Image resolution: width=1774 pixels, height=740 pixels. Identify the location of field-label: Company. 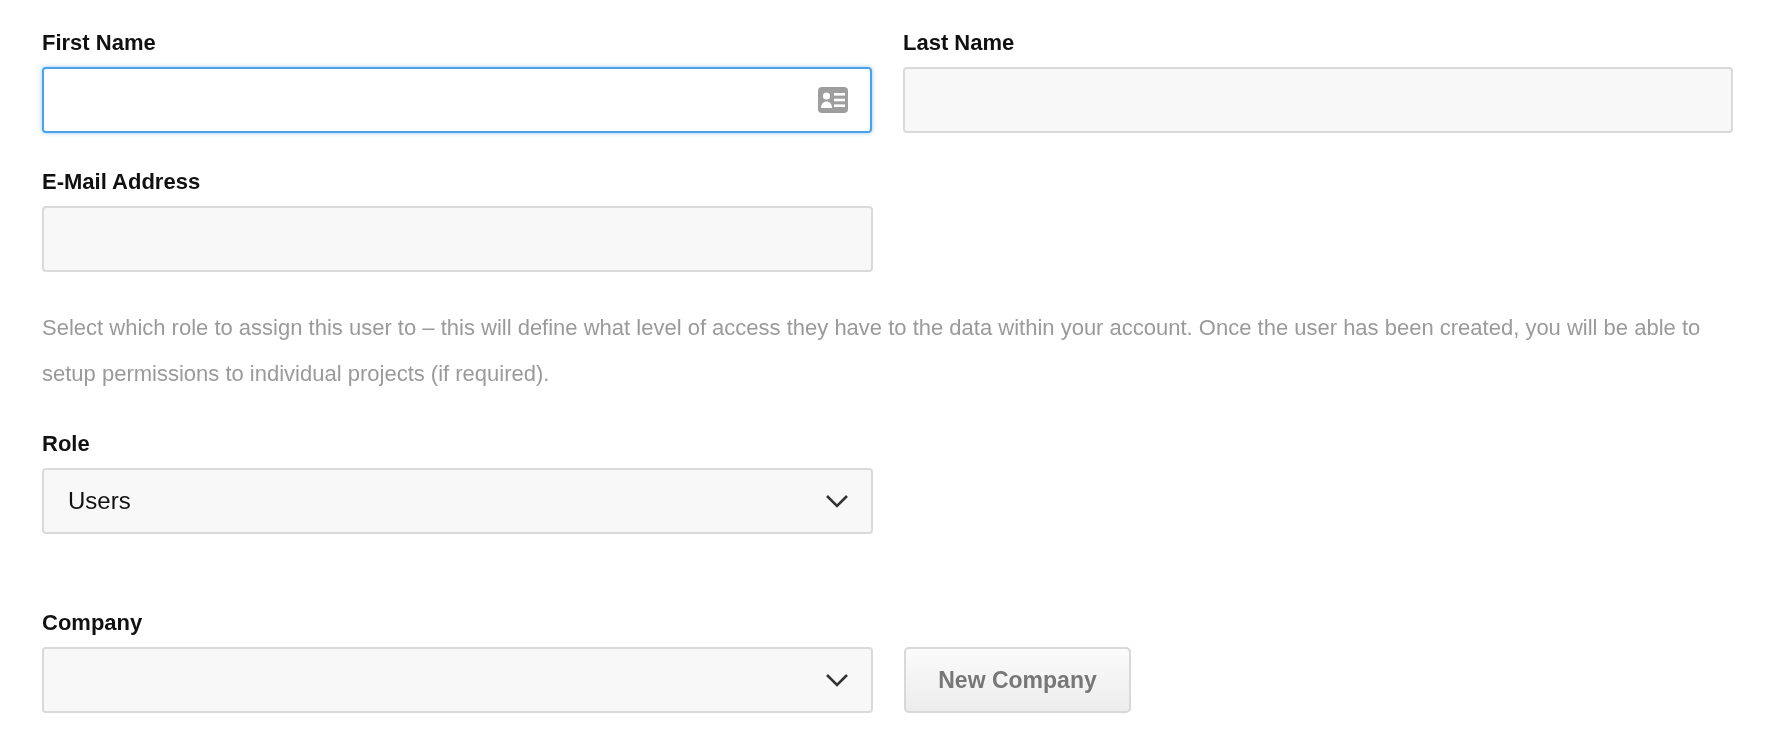
(93, 623).